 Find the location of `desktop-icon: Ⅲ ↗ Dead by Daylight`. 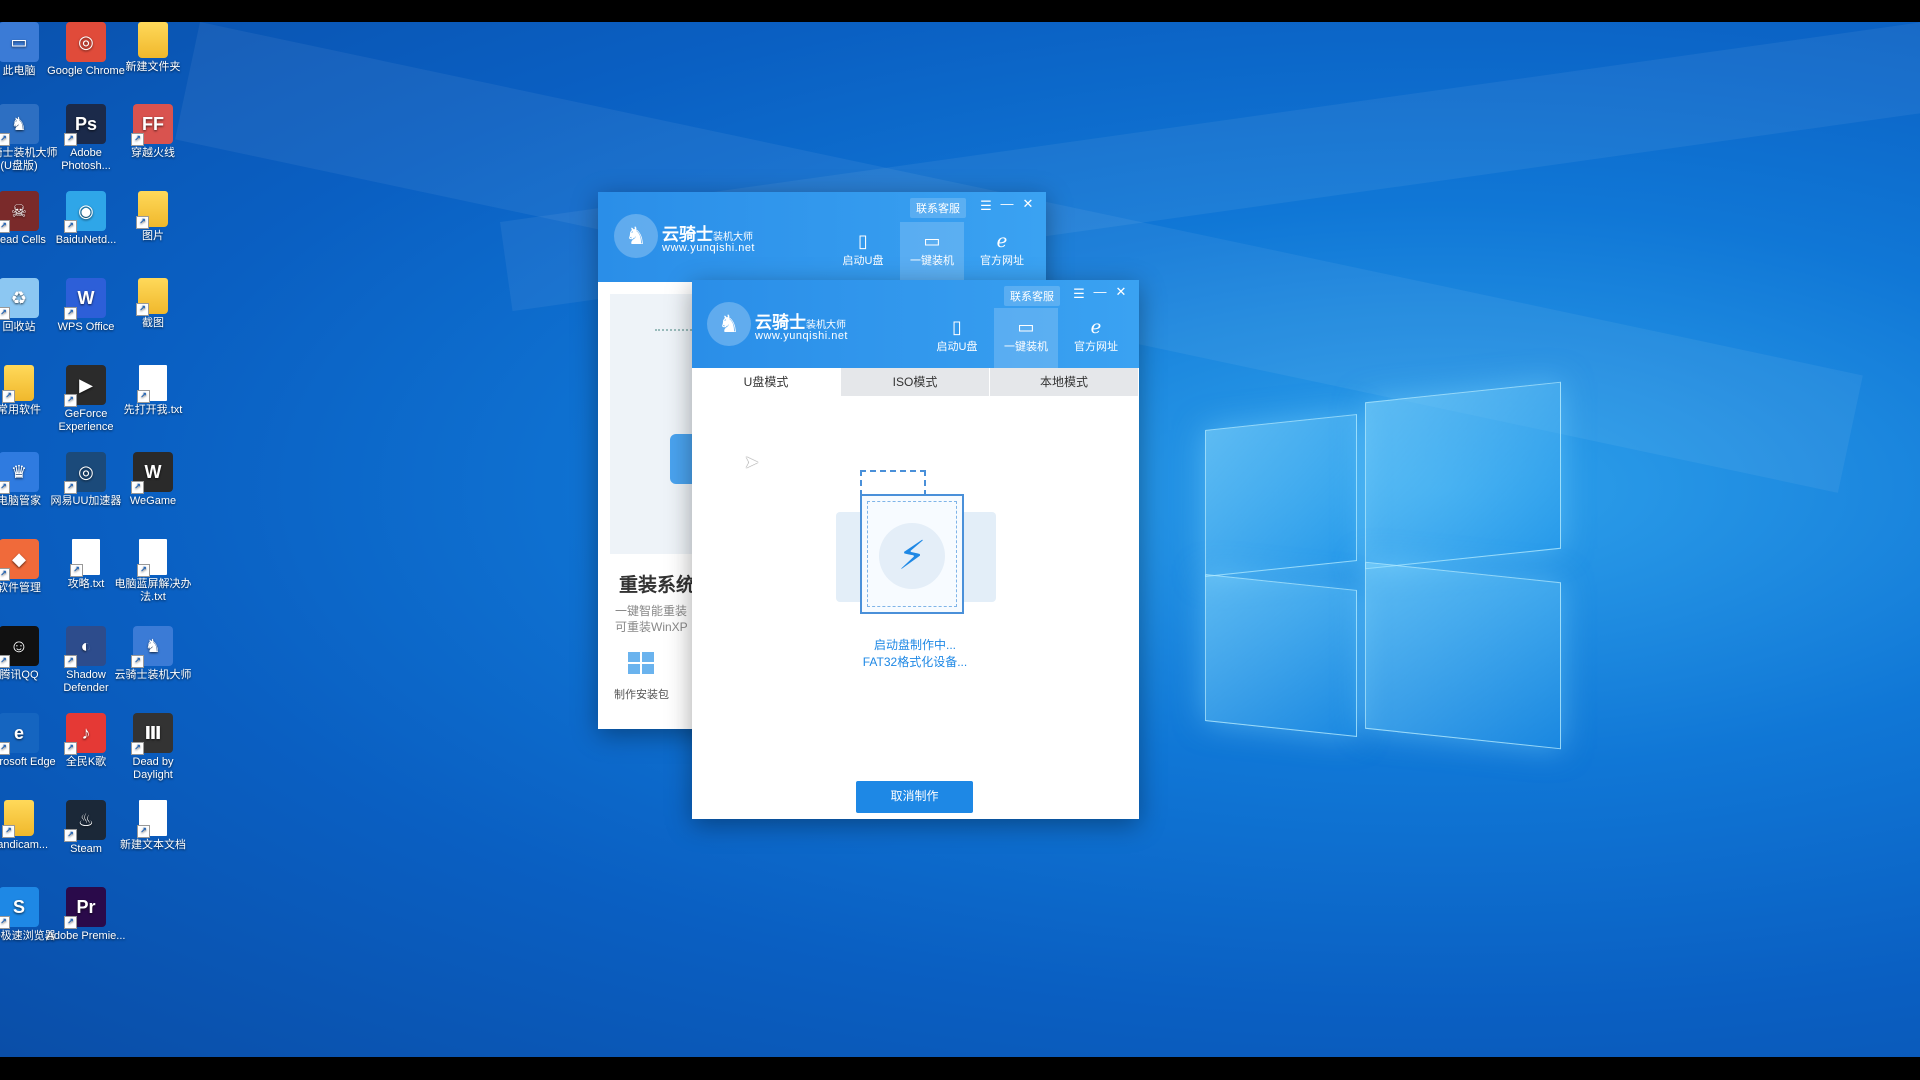

desktop-icon: Ⅲ ↗ Dead by Daylight is located at coordinates (153, 747).